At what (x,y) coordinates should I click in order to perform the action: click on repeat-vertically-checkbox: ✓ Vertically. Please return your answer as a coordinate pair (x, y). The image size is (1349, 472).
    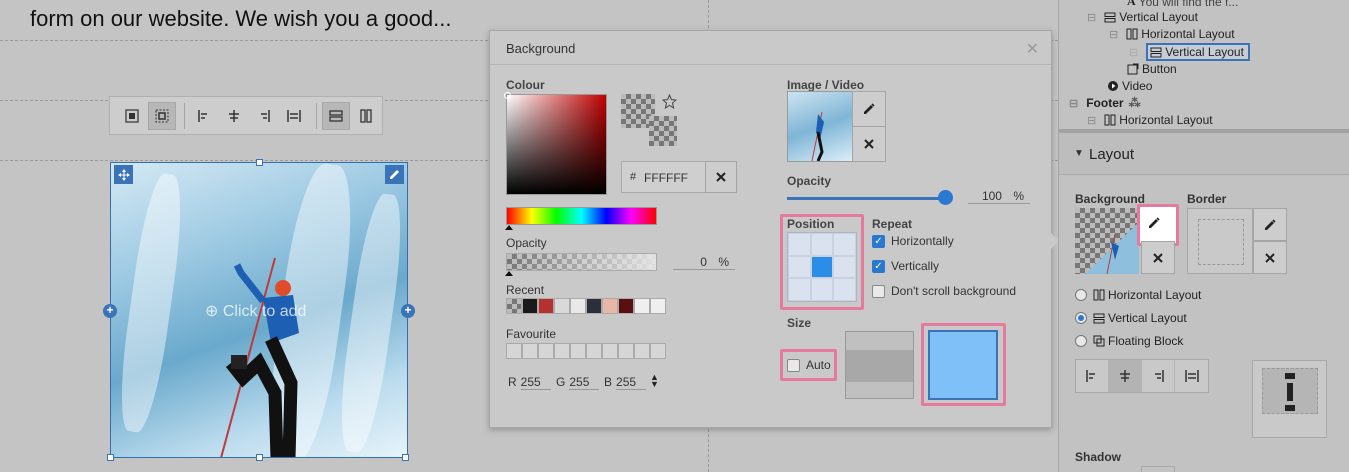
    Looking at the image, I should click on (905, 266).